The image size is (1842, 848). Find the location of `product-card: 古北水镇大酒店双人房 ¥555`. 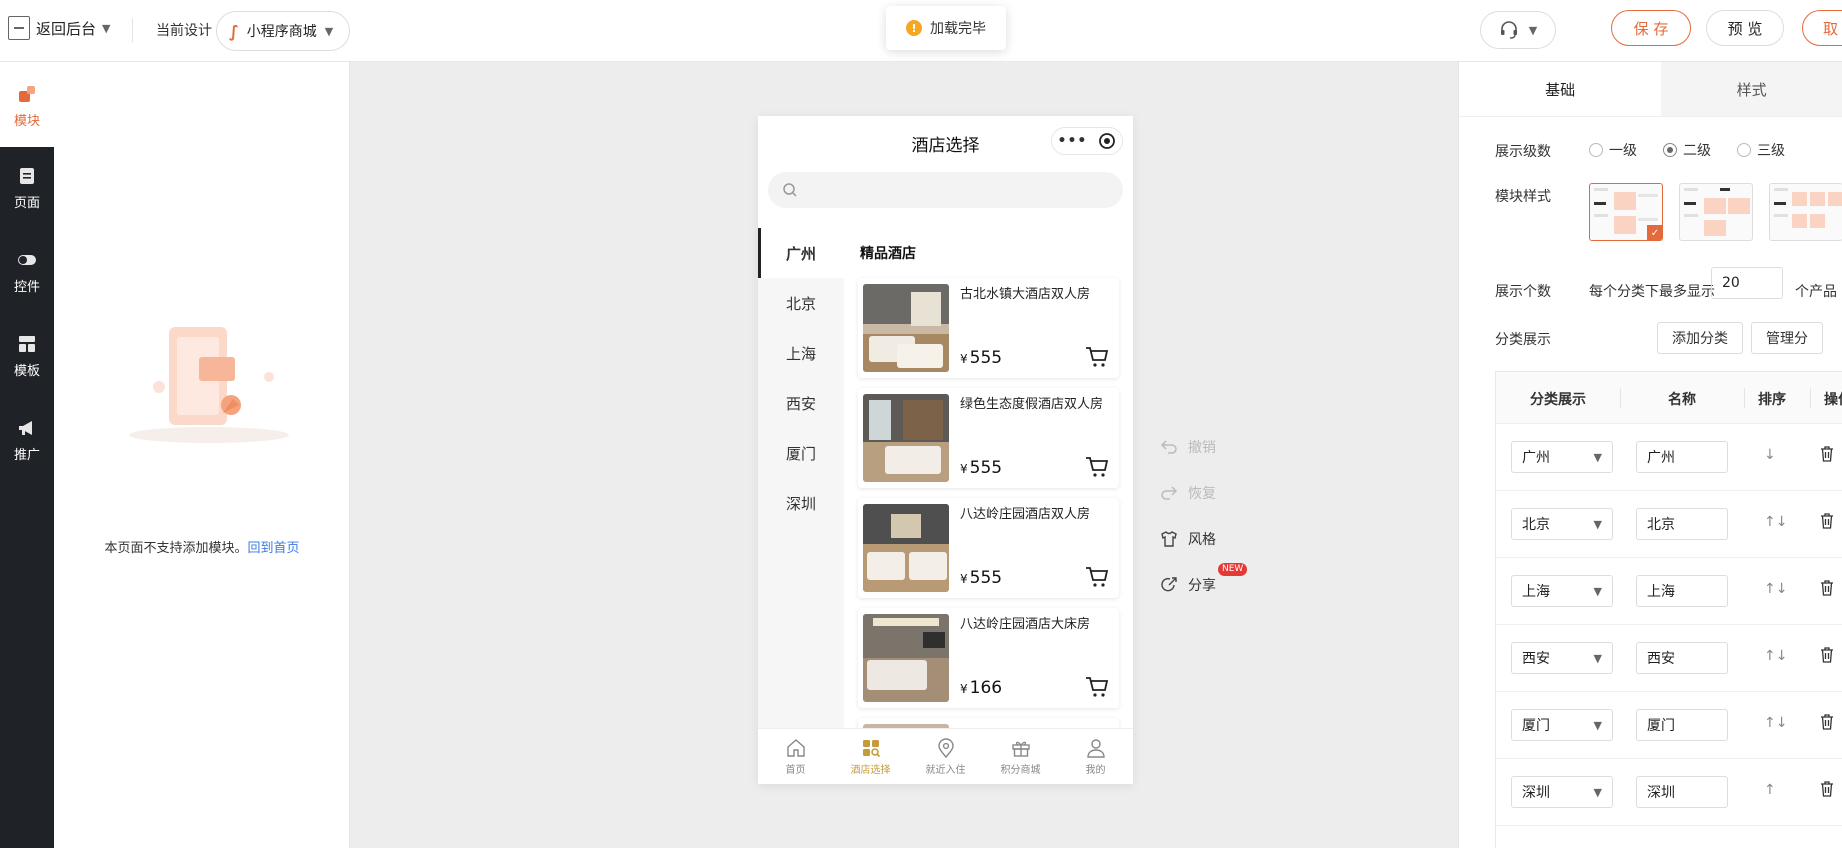

product-card: 古北水镇大酒店双人房 ¥555 is located at coordinates (988, 328).